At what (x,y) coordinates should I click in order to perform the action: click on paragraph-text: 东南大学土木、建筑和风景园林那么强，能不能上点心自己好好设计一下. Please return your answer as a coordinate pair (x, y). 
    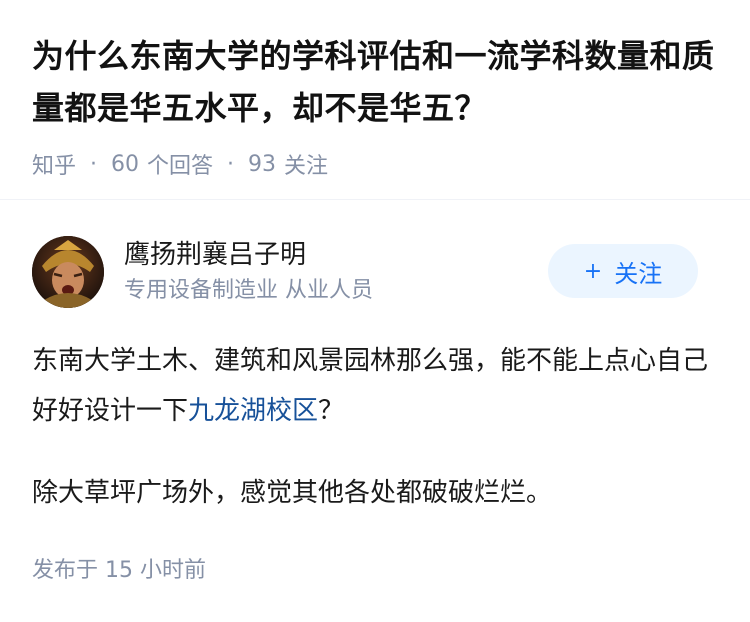
    Looking at the image, I should click on (370, 386).